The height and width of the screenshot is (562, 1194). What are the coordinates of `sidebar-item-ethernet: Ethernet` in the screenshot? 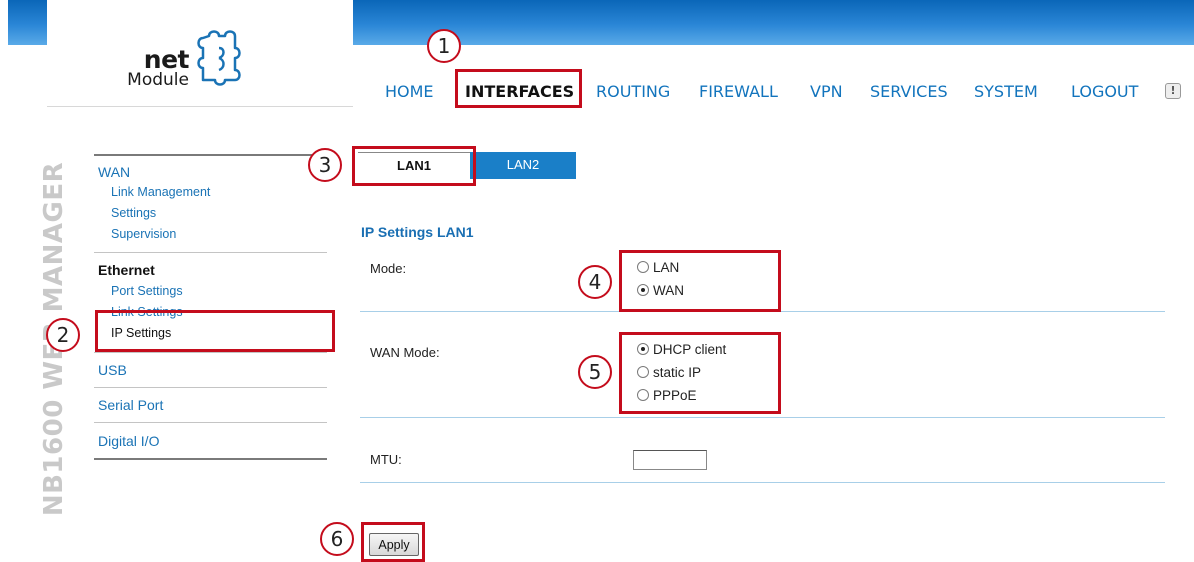 It's located at (126, 270).